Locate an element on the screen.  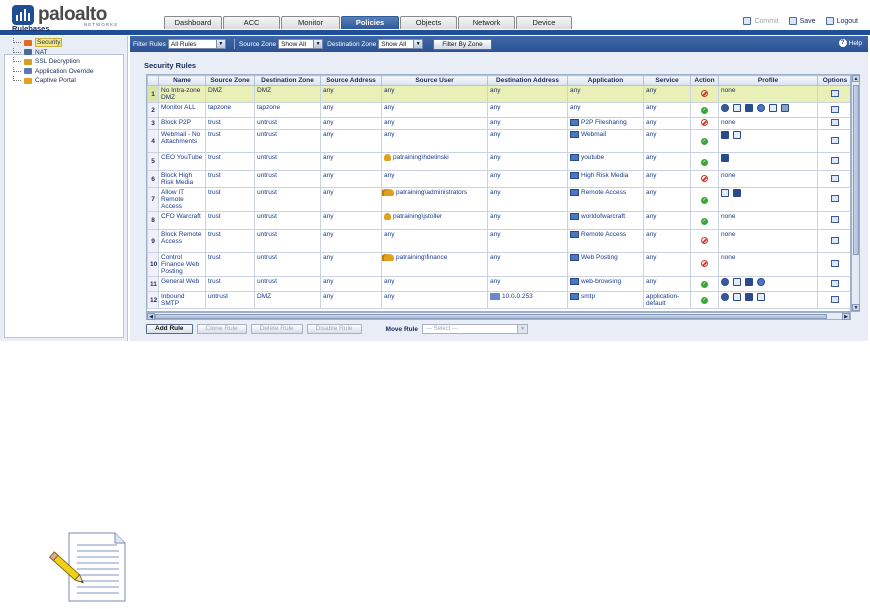
source-user-cell: patraining\hdelinski is located at coordinates (434, 161).